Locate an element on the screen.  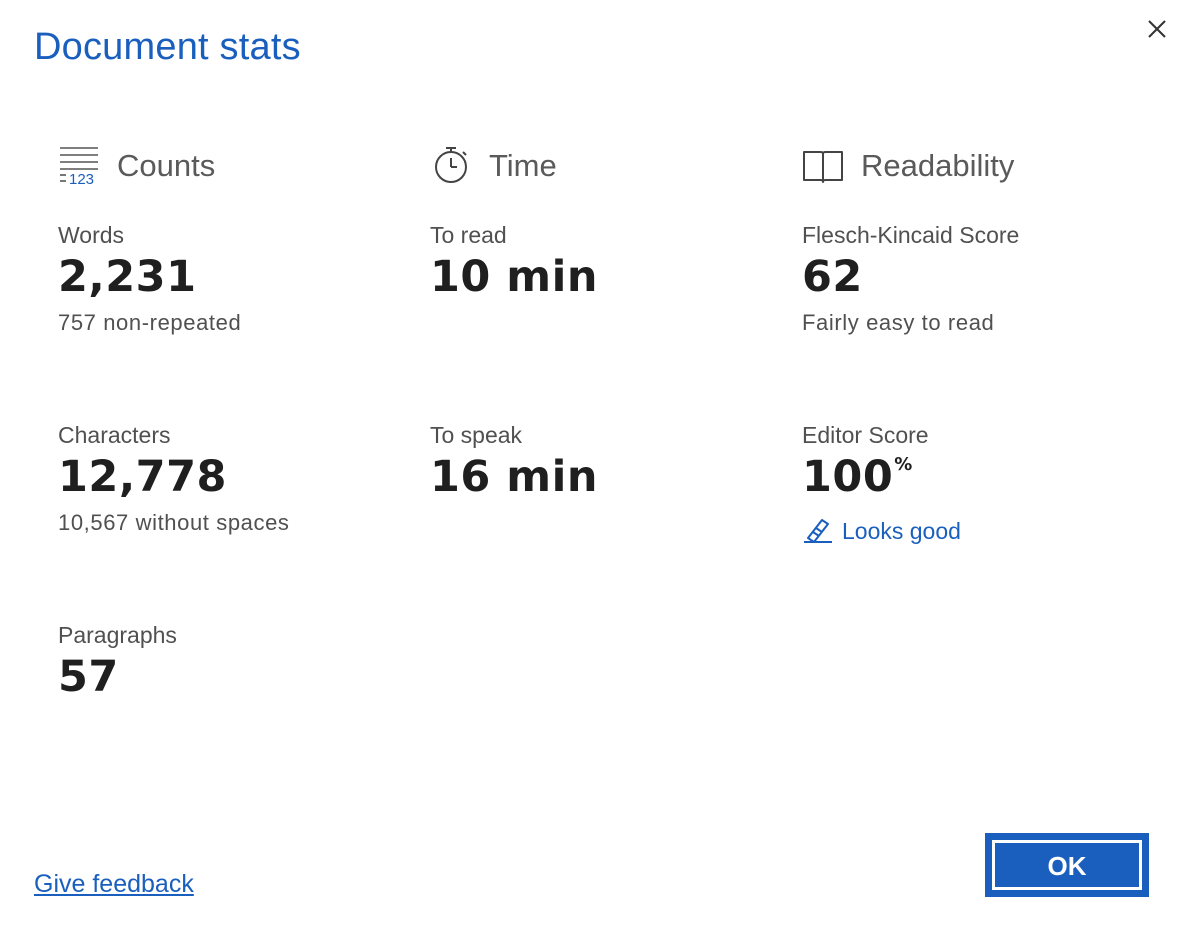
flesch-kincaid-value: 62 is located at coordinates (832, 277).